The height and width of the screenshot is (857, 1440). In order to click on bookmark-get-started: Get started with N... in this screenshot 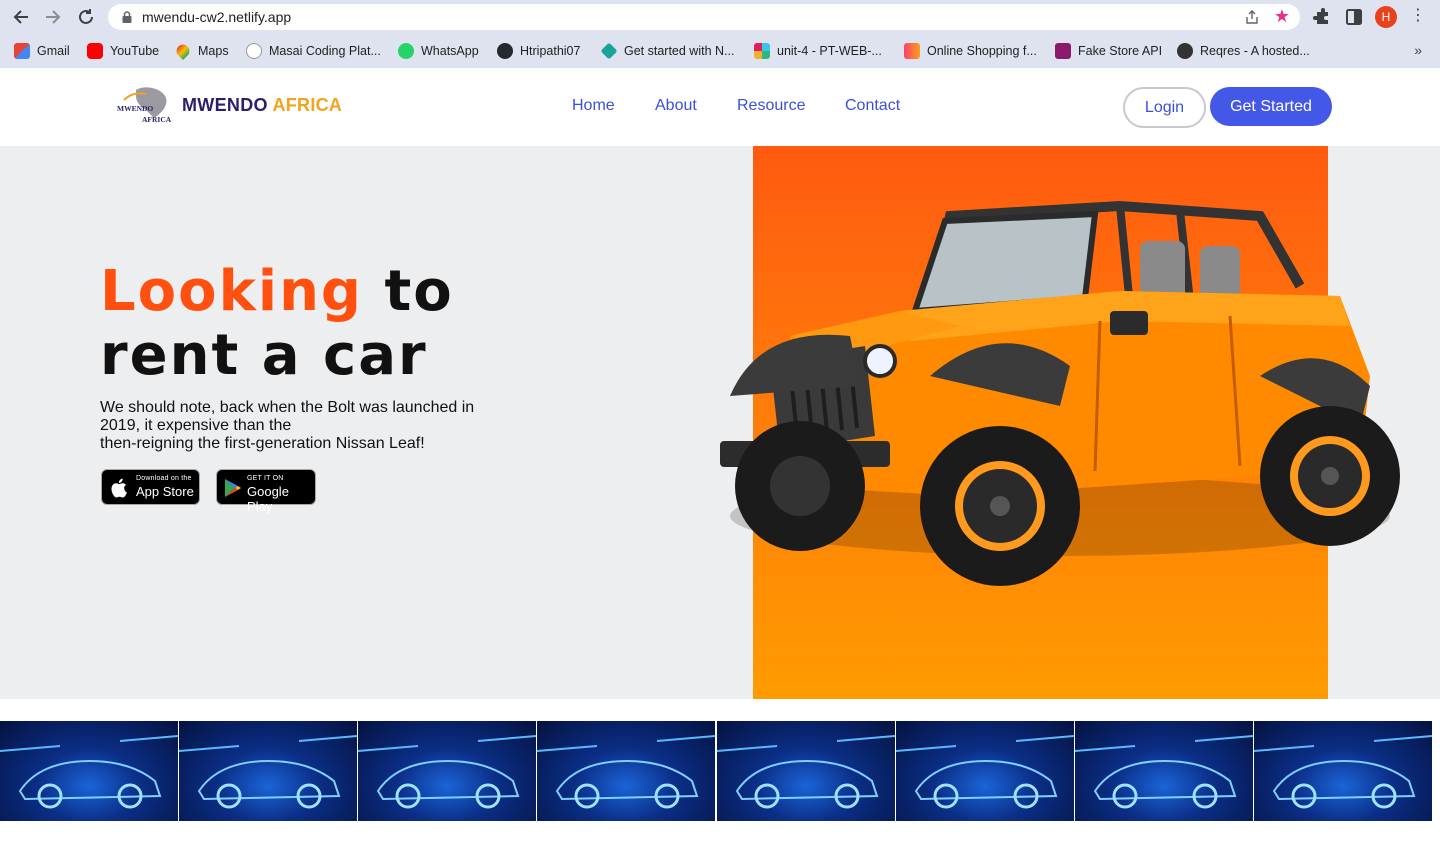, I will do `click(667, 51)`.